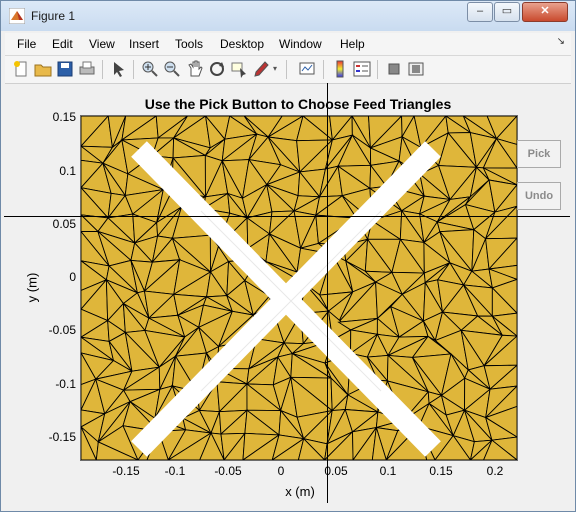 The height and width of the screenshot is (512, 576). Describe the element at coordinates (189, 44) in the screenshot. I see `menu-tools: Tools` at that location.